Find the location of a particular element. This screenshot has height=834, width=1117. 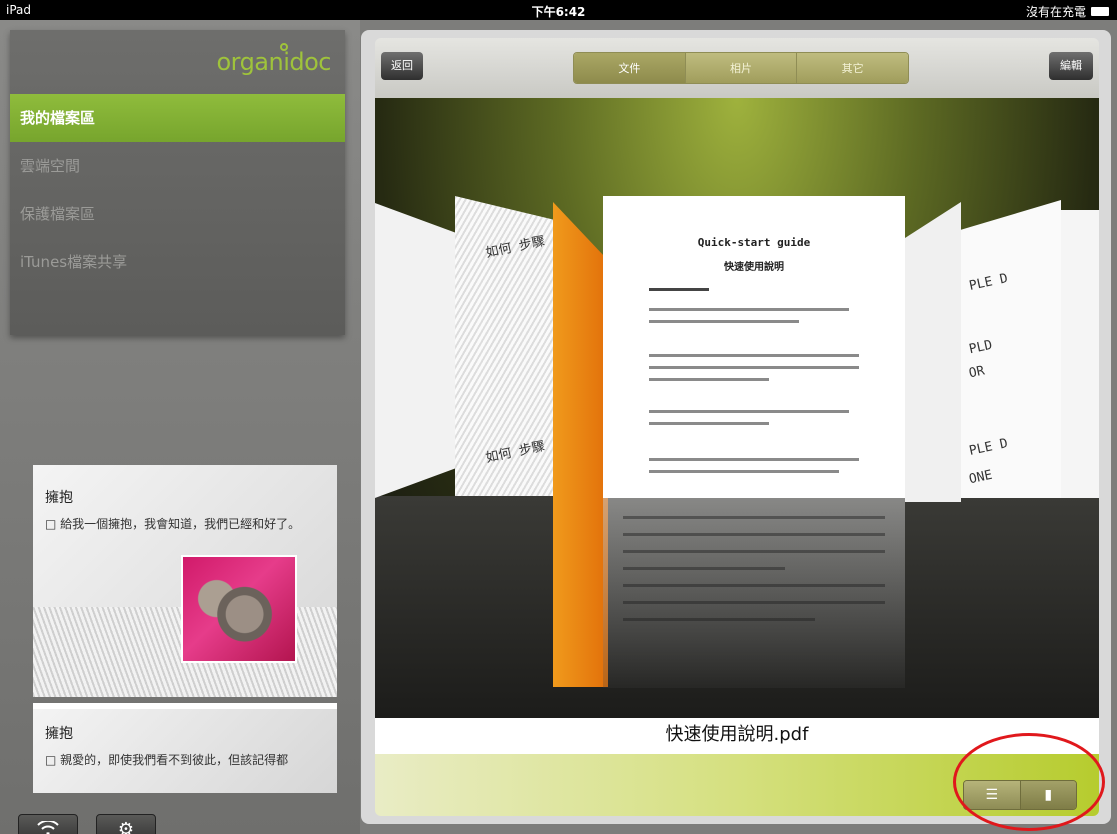

document-subtitle: 快速使用說明 is located at coordinates (754, 267).